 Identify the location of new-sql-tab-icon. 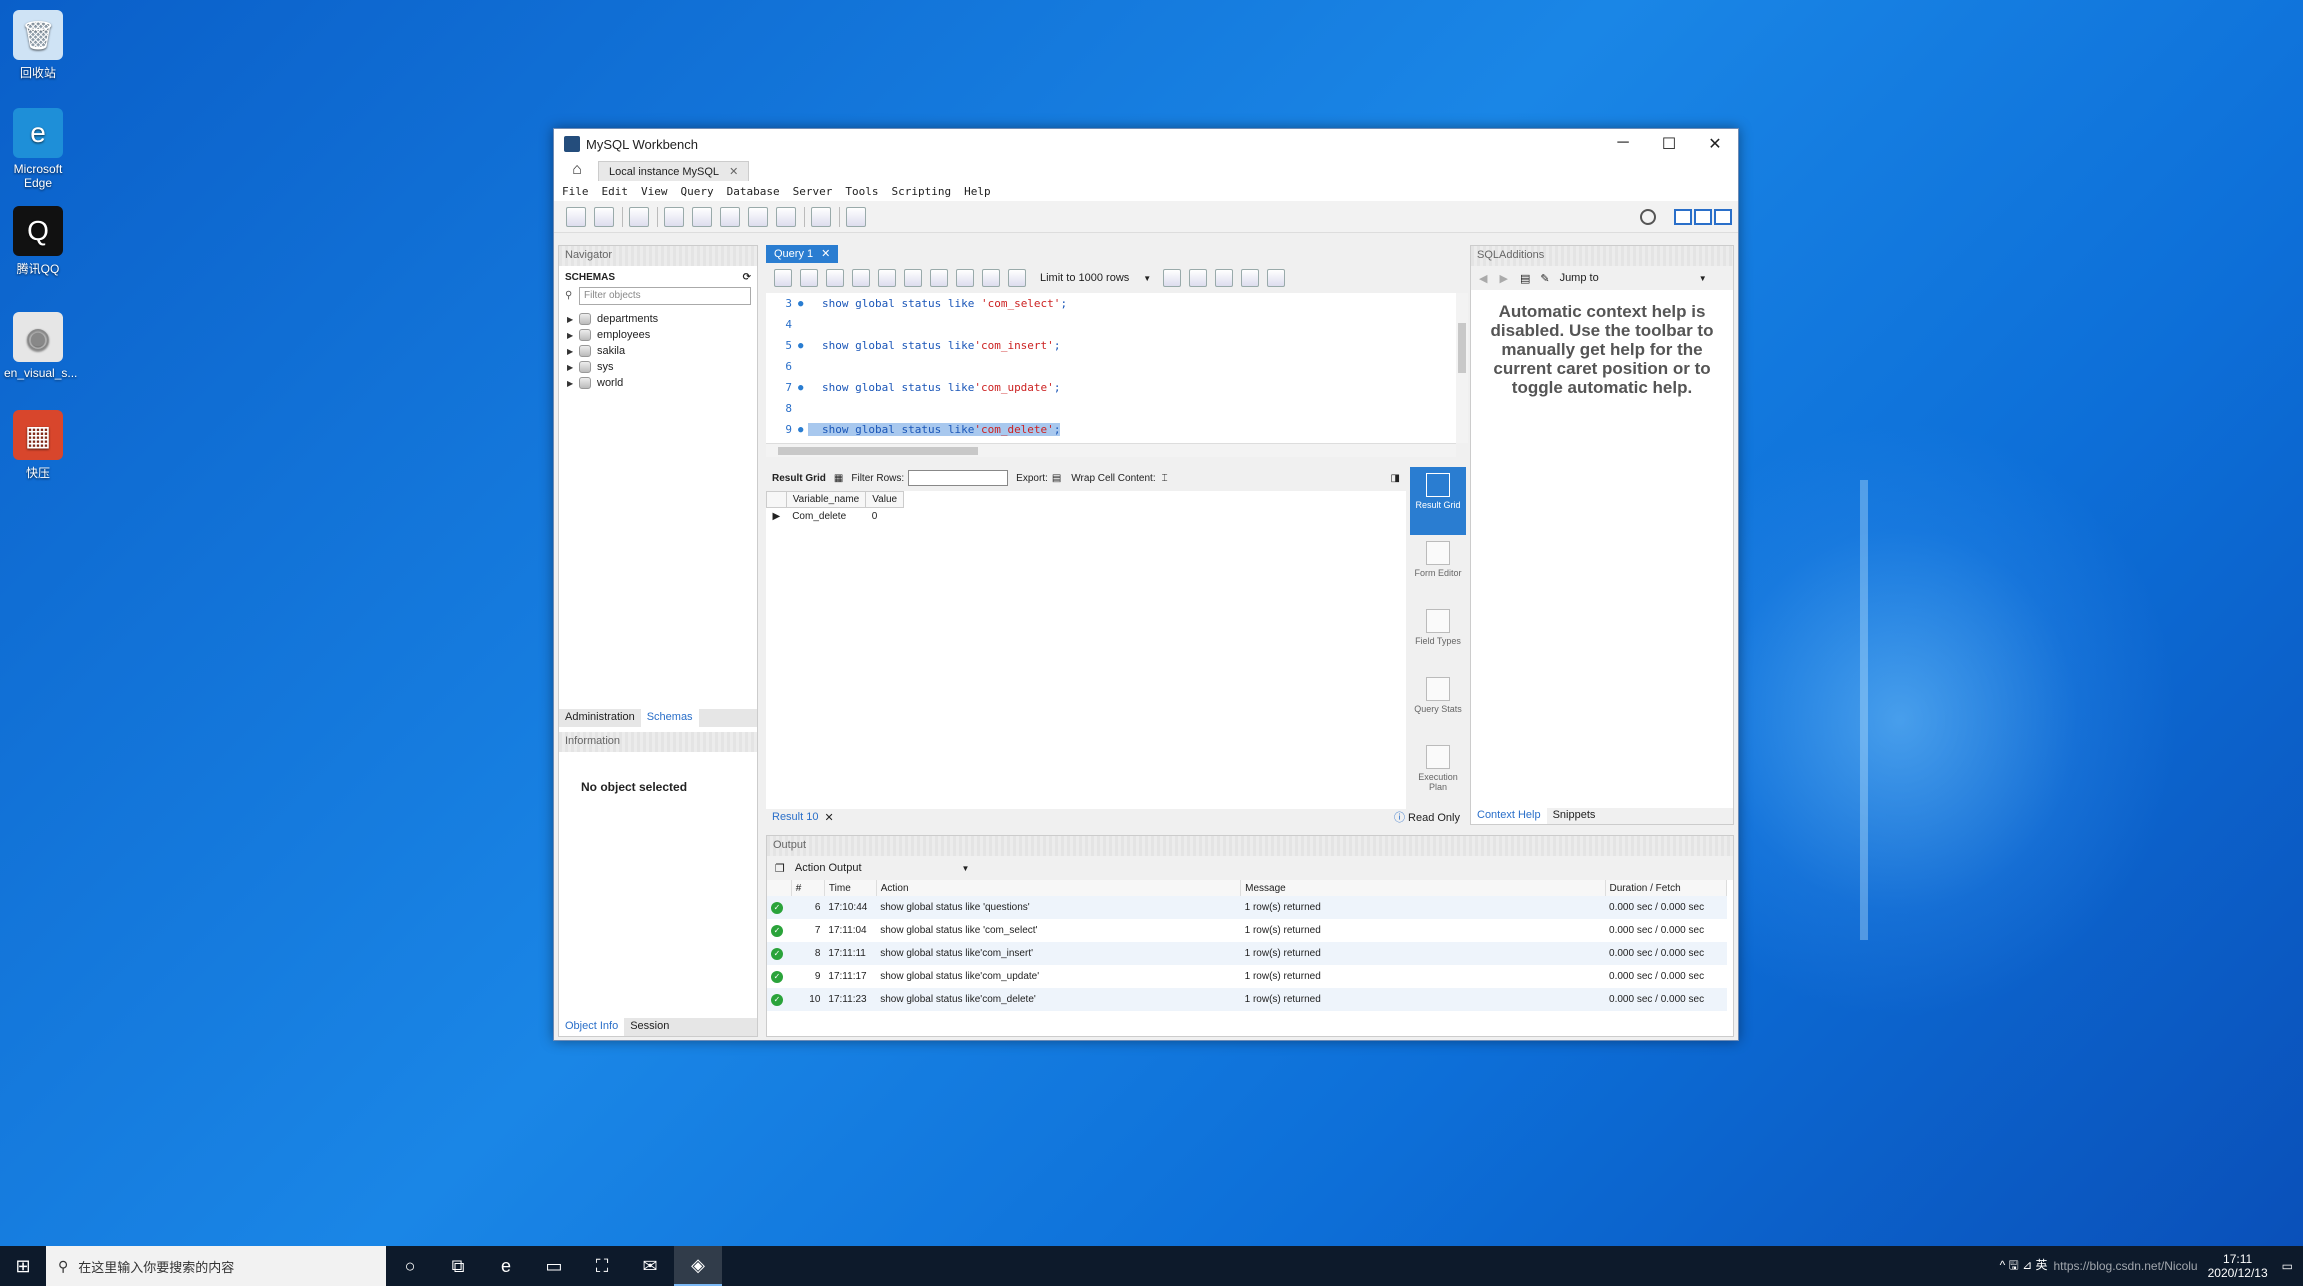
(576, 216).